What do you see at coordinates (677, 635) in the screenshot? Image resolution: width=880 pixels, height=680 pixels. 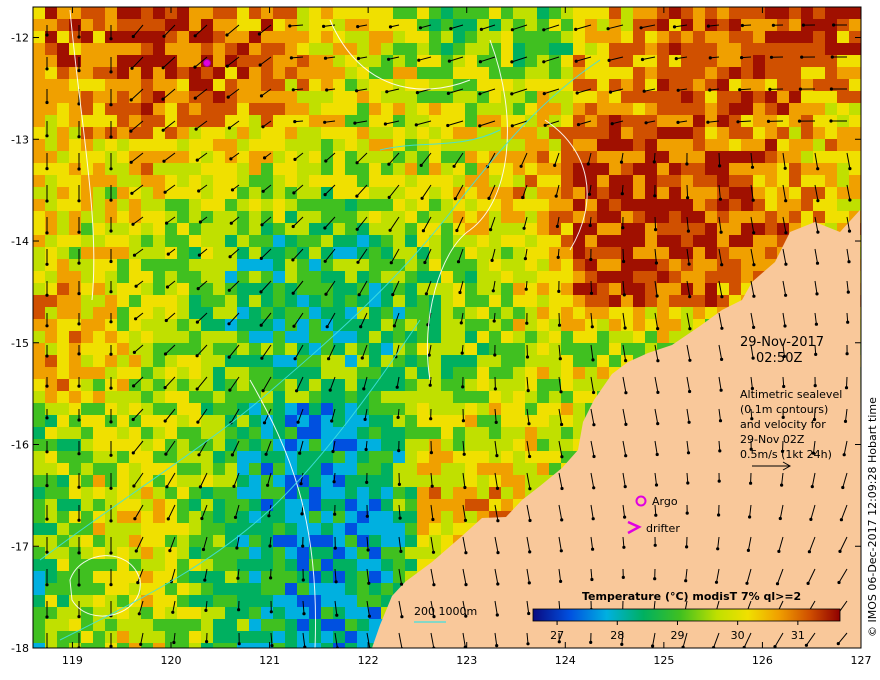 I see `colorbar-tick-label-2: 29` at bounding box center [677, 635].